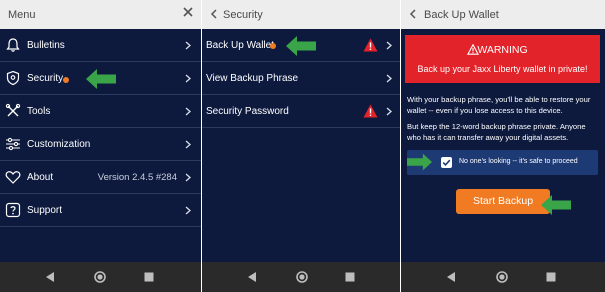 Image resolution: width=605 pixels, height=292 pixels. What do you see at coordinates (13, 210) in the screenshot?
I see `help-icon` at bounding box center [13, 210].